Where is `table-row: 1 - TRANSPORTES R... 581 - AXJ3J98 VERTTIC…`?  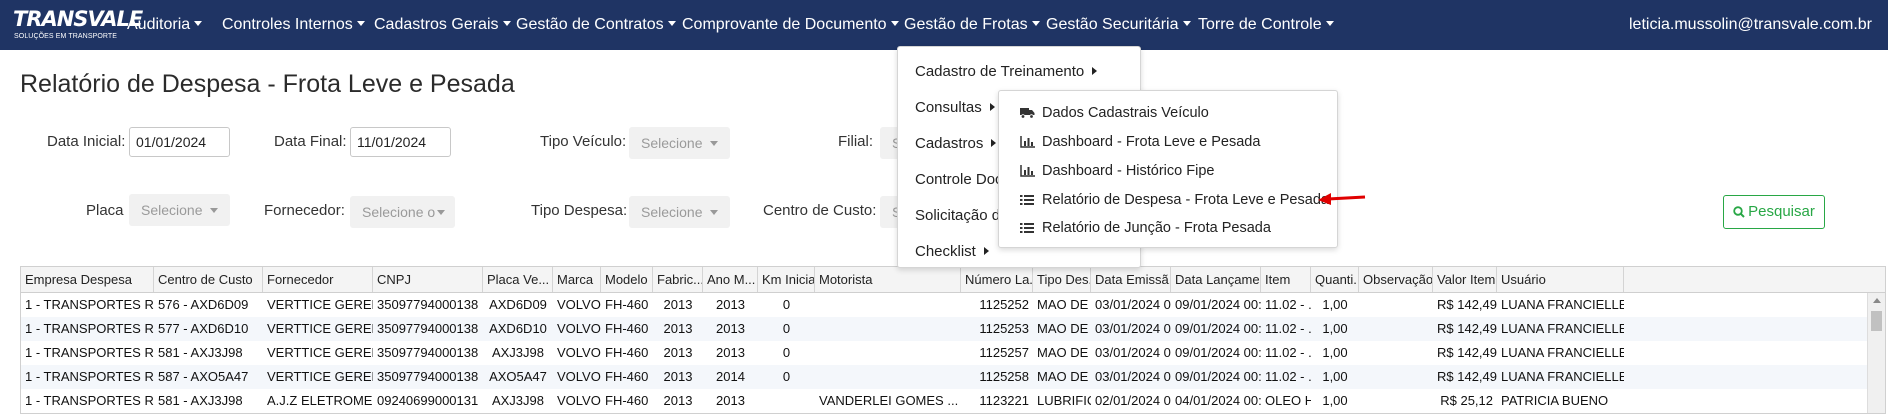
table-row: 1 - TRANSPORTES R... 581 - AXJ3J98 VERTTIC… is located at coordinates (944, 353).